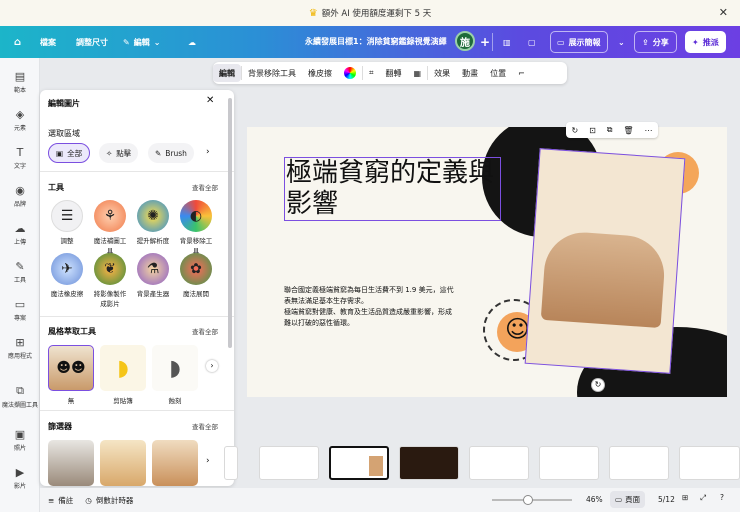 The image size is (740, 512). Describe the element at coordinates (67, 222) in the screenshot. I see `tool-adjust: ☰ 調整` at that location.